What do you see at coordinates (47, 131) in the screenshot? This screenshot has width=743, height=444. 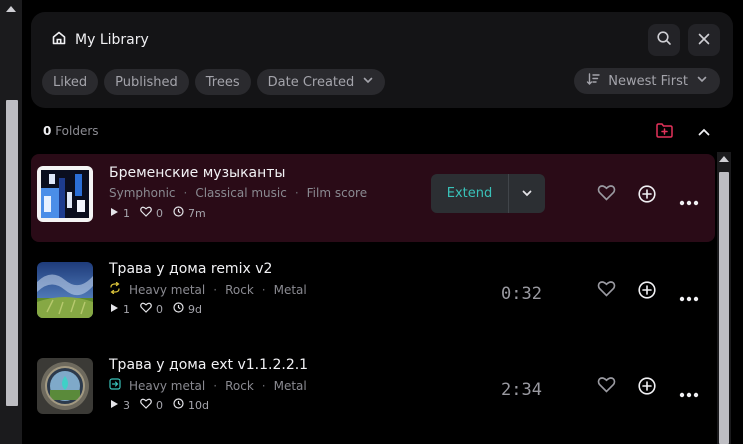 I see `folders-count: 0` at bounding box center [47, 131].